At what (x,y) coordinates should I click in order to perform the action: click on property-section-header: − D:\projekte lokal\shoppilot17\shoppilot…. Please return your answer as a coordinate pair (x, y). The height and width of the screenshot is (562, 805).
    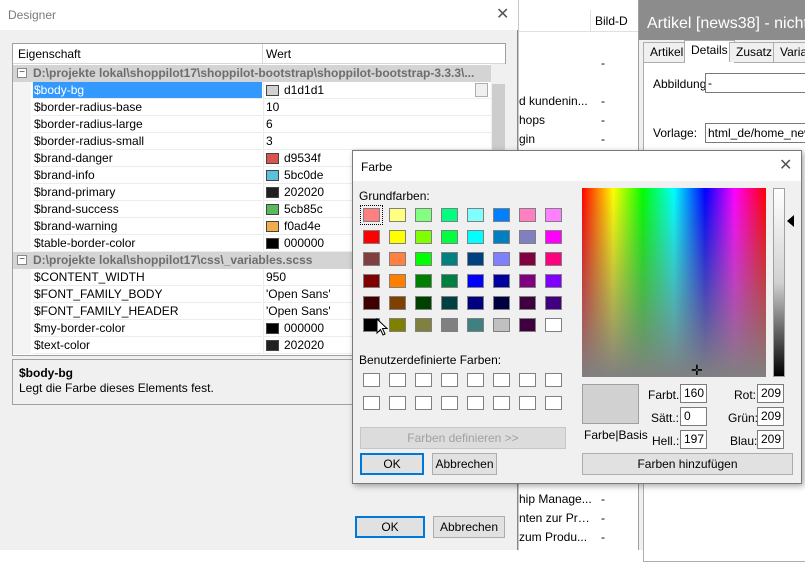
    Looking at the image, I should click on (252, 73).